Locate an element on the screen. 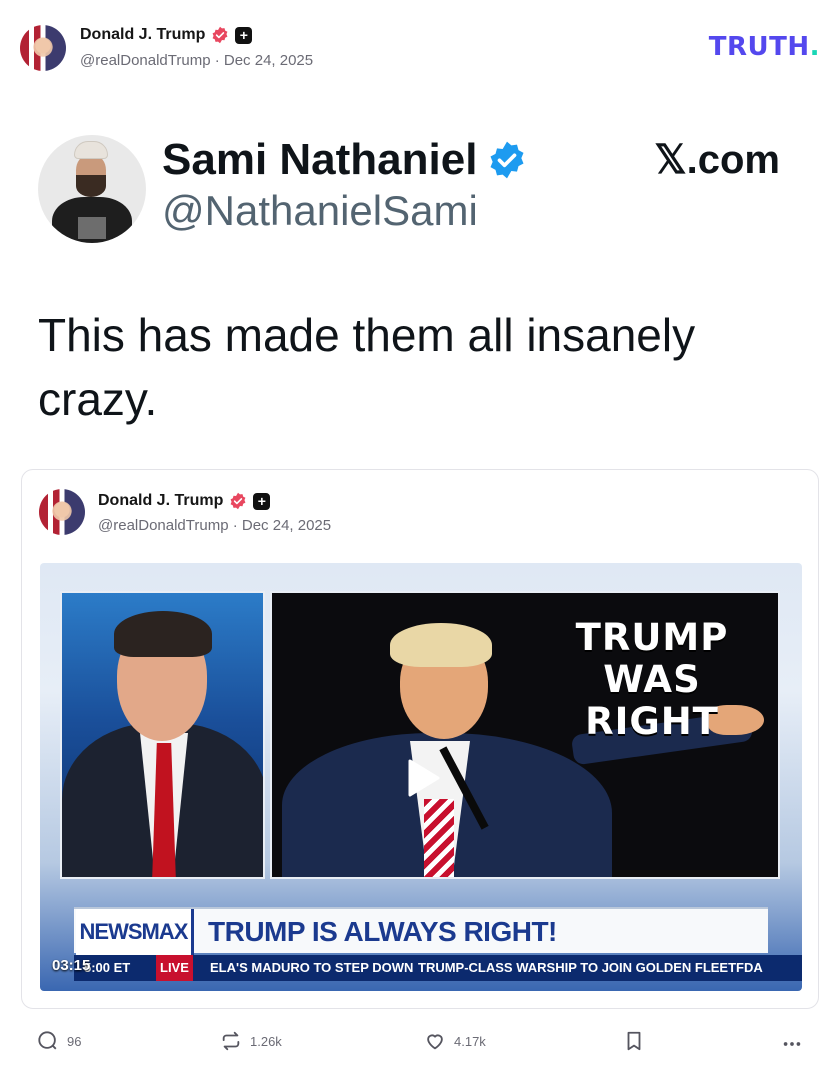  retruth-icon is located at coordinates (231, 1041).